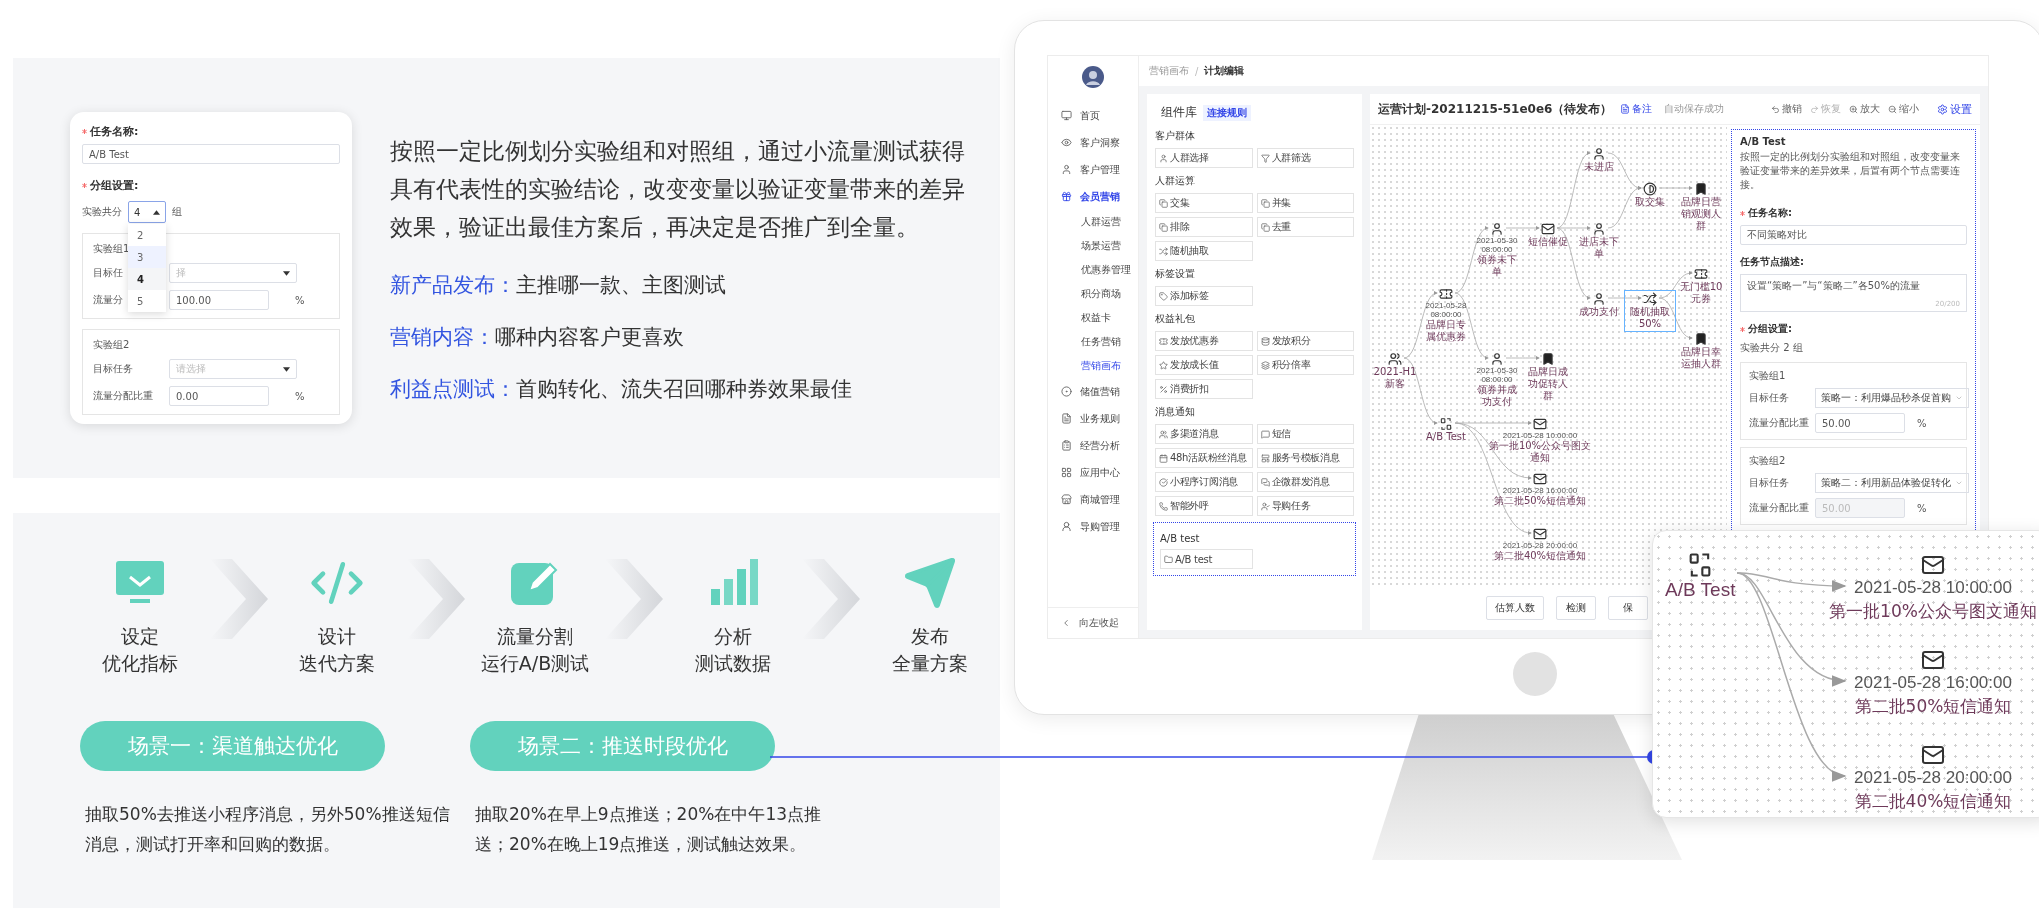 Image resolution: width=2039 pixels, height=915 pixels. What do you see at coordinates (1265, 482) in the screenshot?
I see `messages-icon` at bounding box center [1265, 482].